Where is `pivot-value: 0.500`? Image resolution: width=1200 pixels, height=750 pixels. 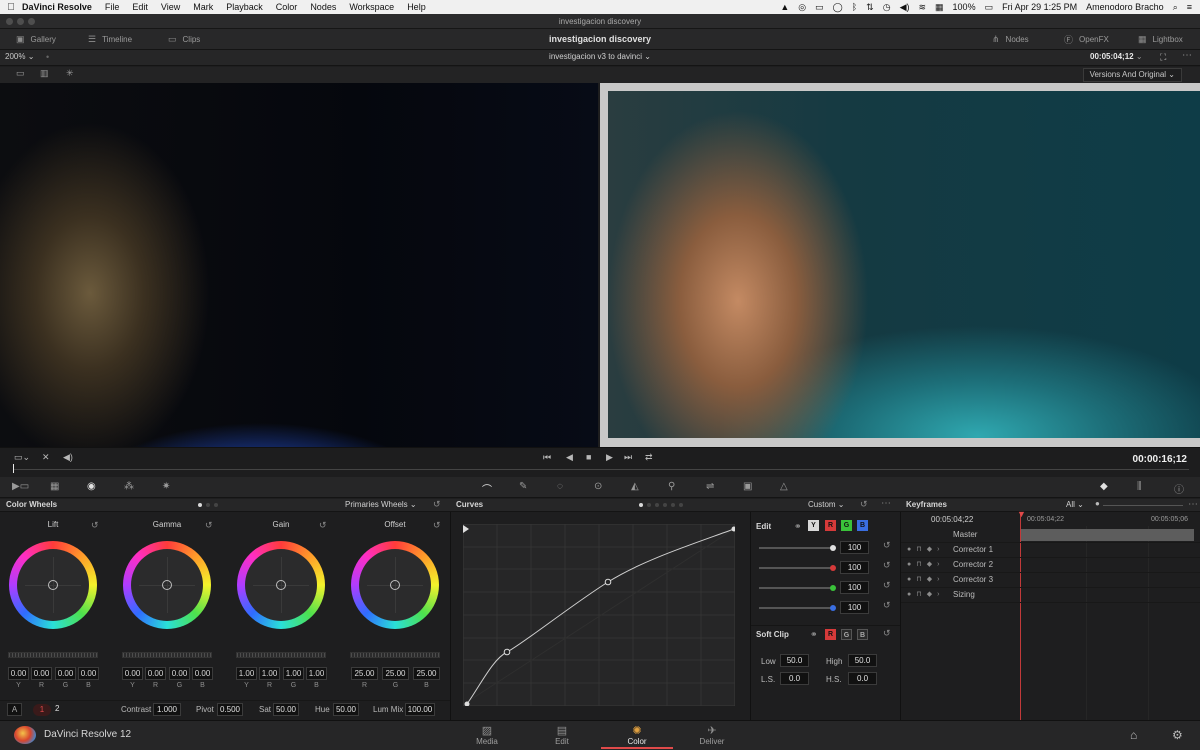 pivot-value: 0.500 is located at coordinates (230, 709).